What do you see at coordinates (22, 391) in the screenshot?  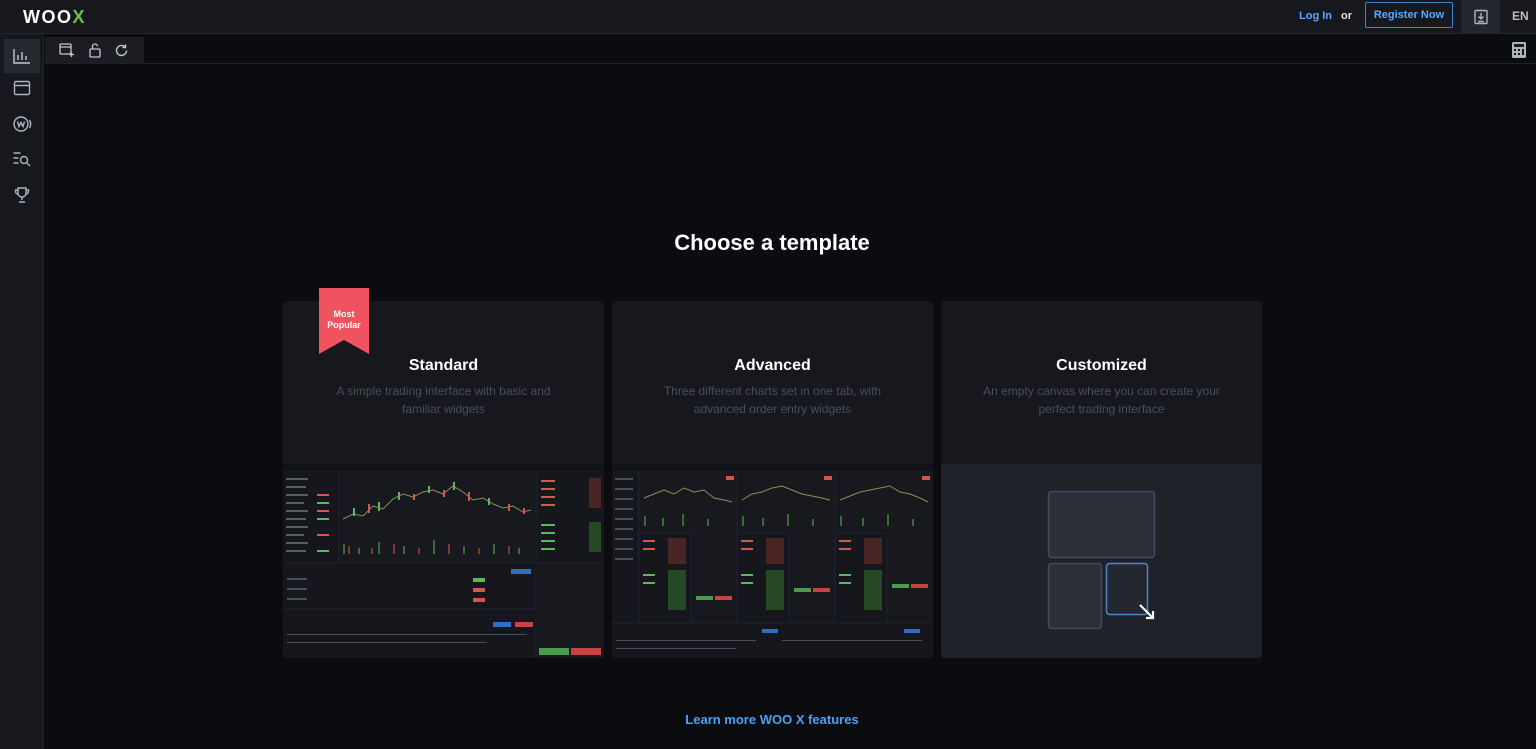 I see `left-sidebar` at bounding box center [22, 391].